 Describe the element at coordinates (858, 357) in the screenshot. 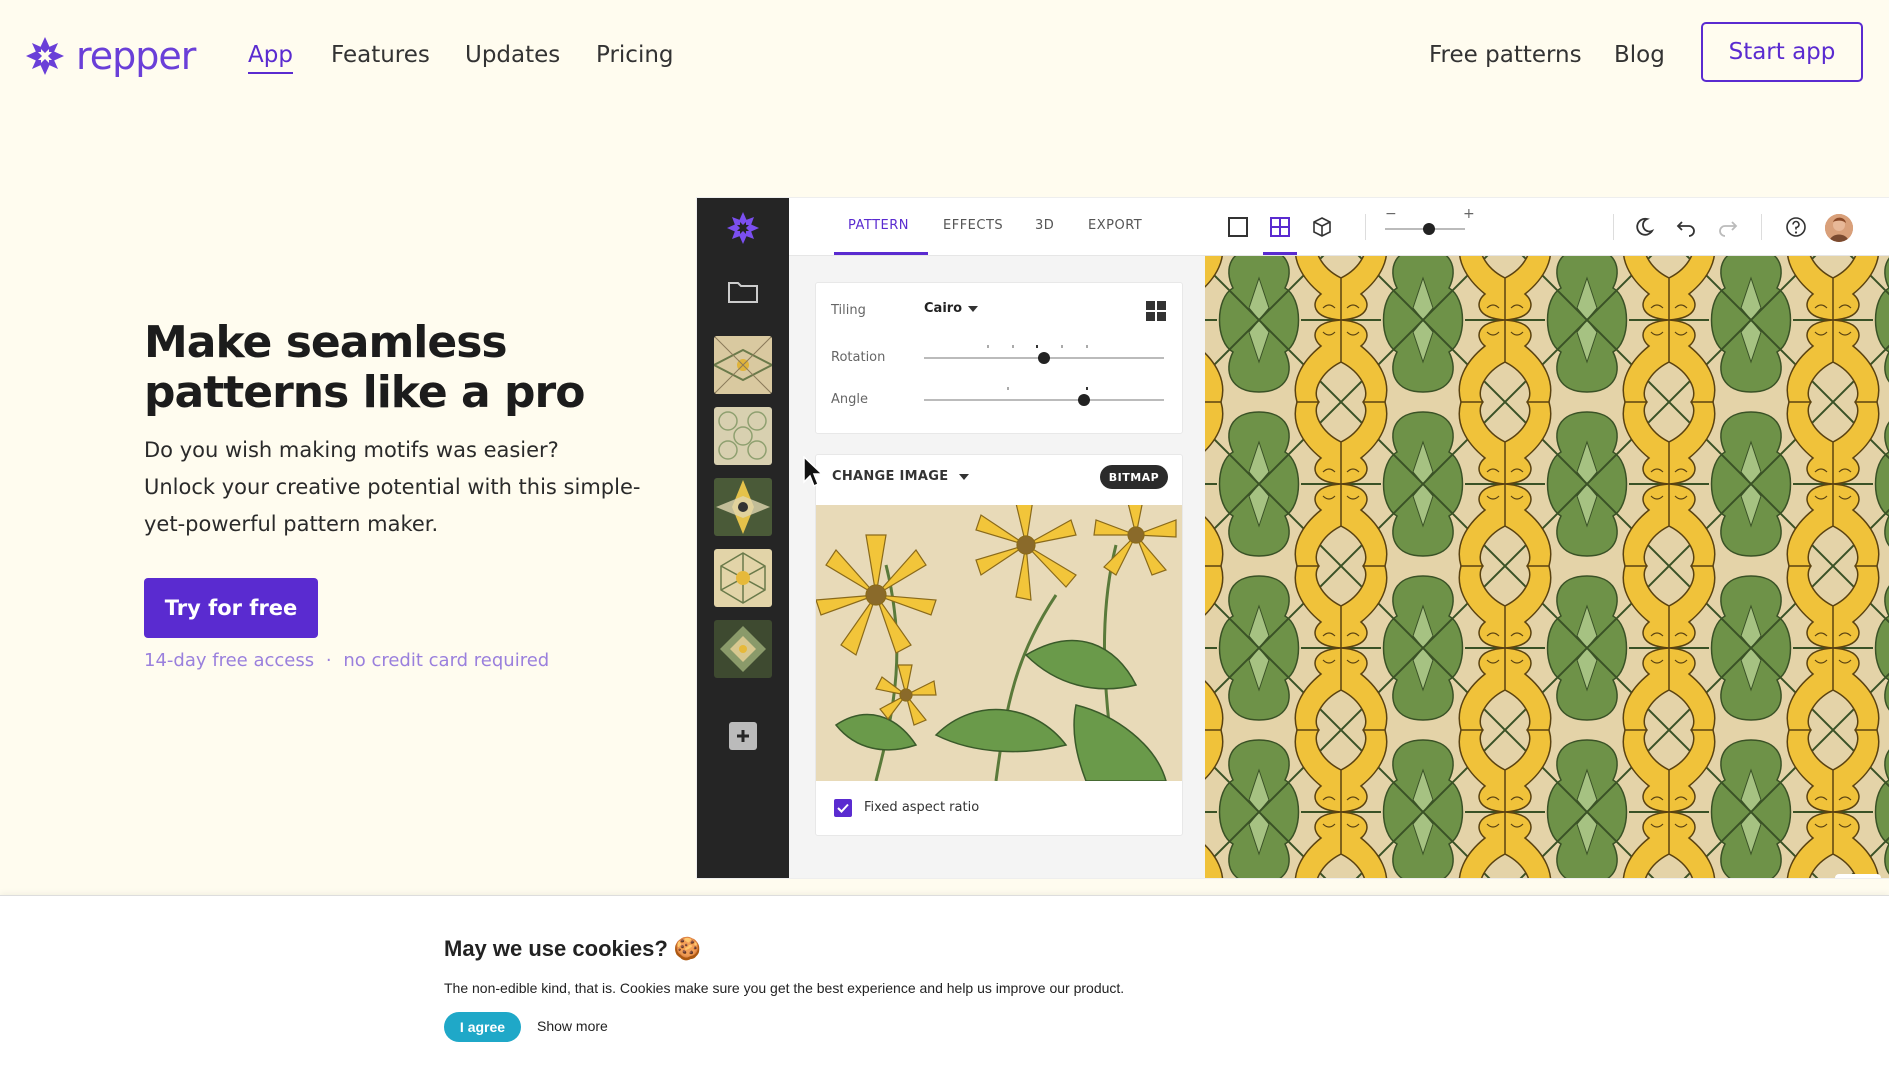

I see `rotation-label: Rotation` at that location.